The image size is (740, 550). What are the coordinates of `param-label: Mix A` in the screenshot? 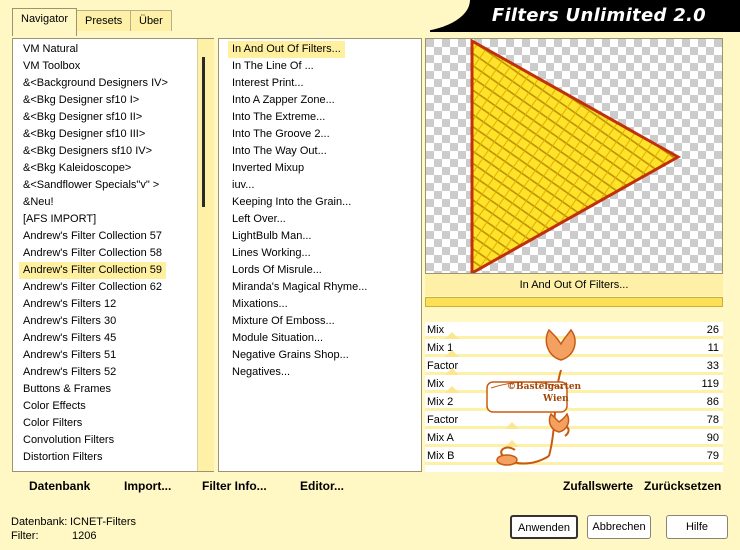 It's located at (440, 438).